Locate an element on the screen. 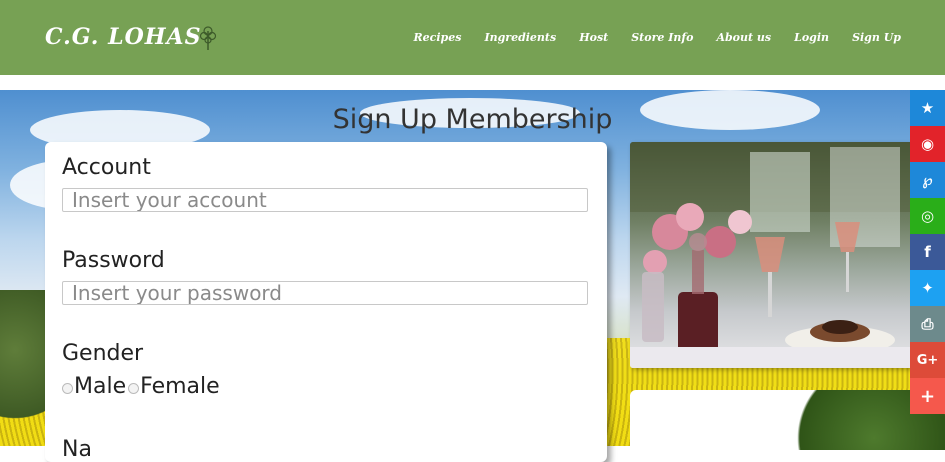 The width and height of the screenshot is (945, 462). site-logo: C.G. LOHAS is located at coordinates (123, 37).